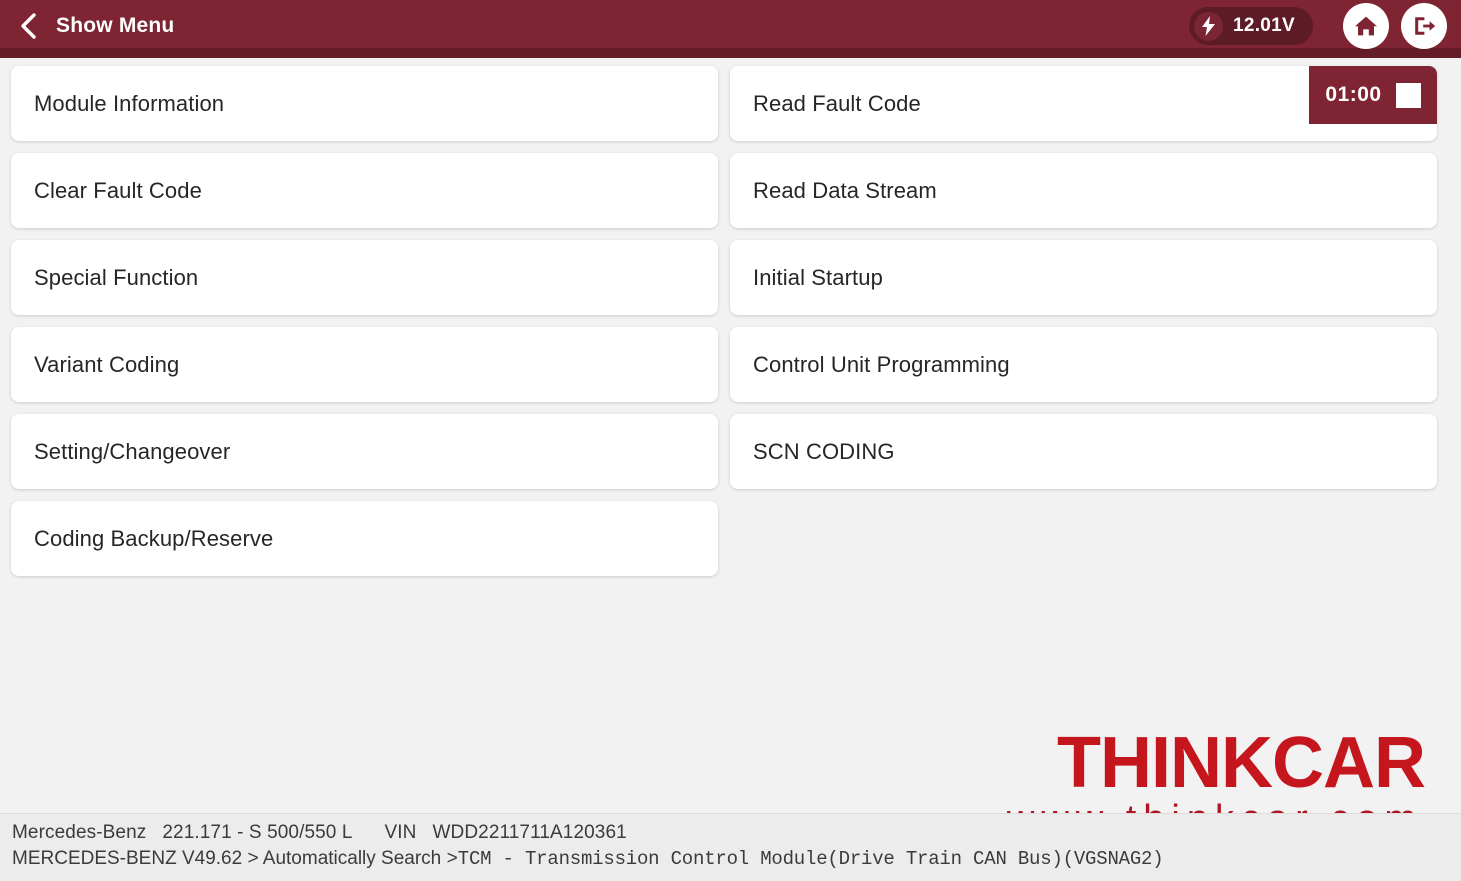 The width and height of the screenshot is (1461, 881). I want to click on exit-icon, so click(1425, 26).